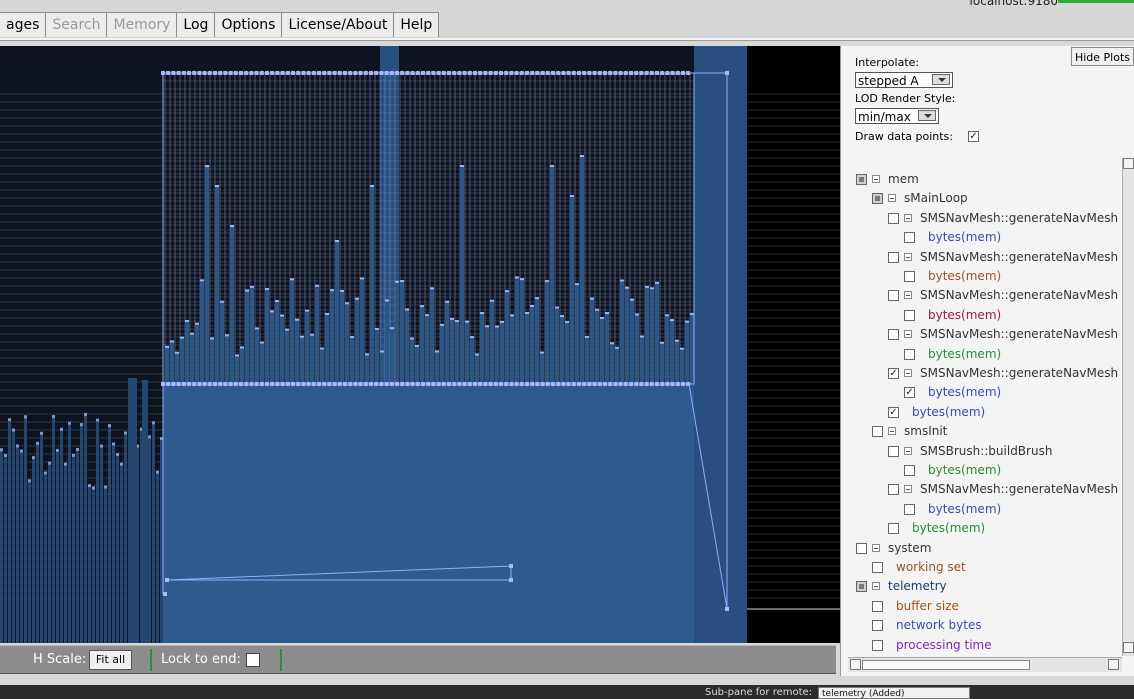 The image size is (1134, 699). I want to click on remote-select: telemetry (Added), so click(894, 693).